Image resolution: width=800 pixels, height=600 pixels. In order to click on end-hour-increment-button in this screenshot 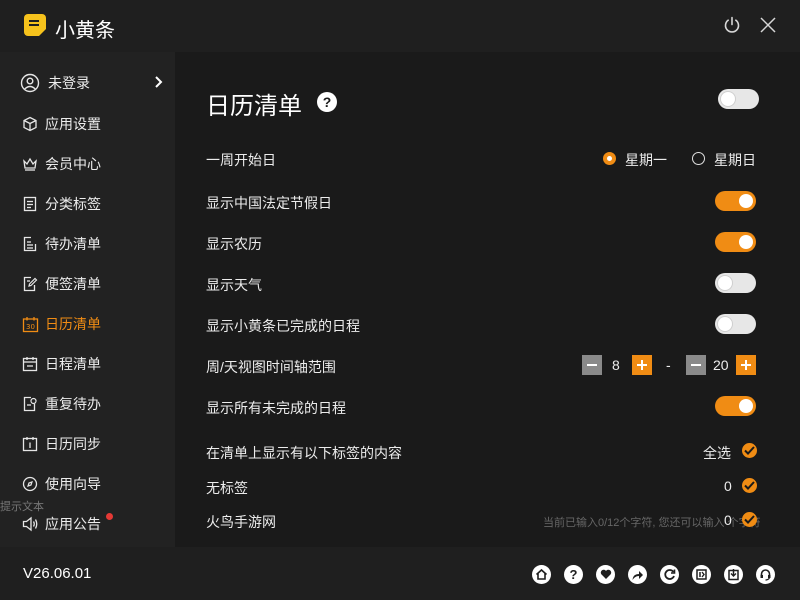, I will do `click(746, 365)`.